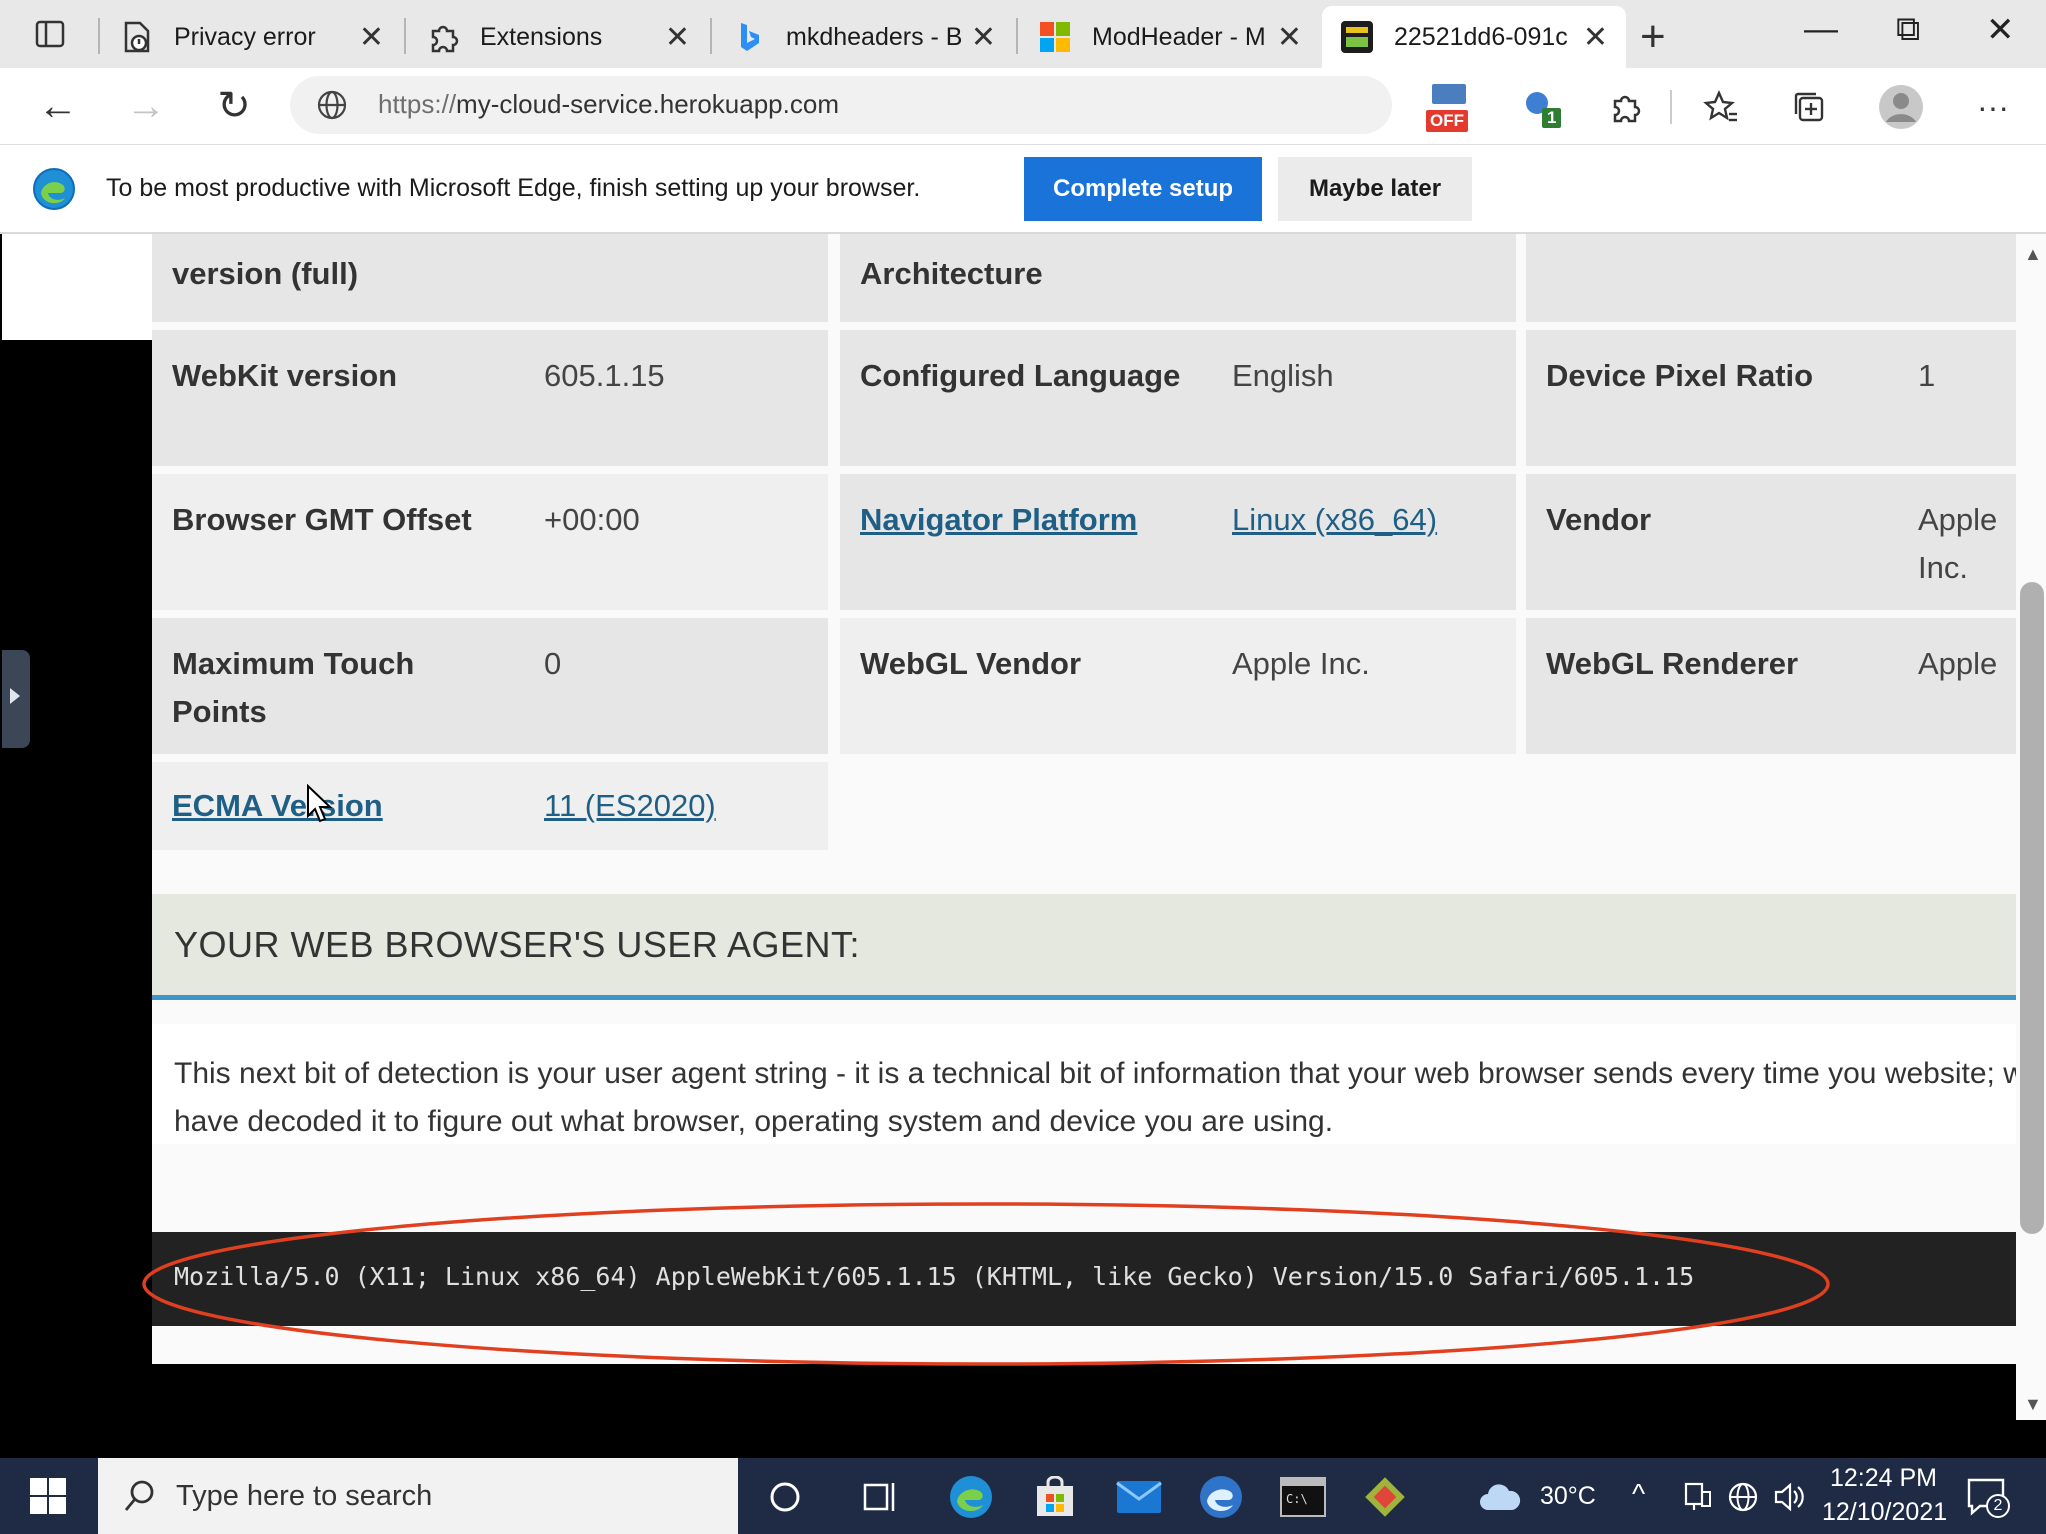  I want to click on maybe-later-button: Maybe later, so click(1375, 189).